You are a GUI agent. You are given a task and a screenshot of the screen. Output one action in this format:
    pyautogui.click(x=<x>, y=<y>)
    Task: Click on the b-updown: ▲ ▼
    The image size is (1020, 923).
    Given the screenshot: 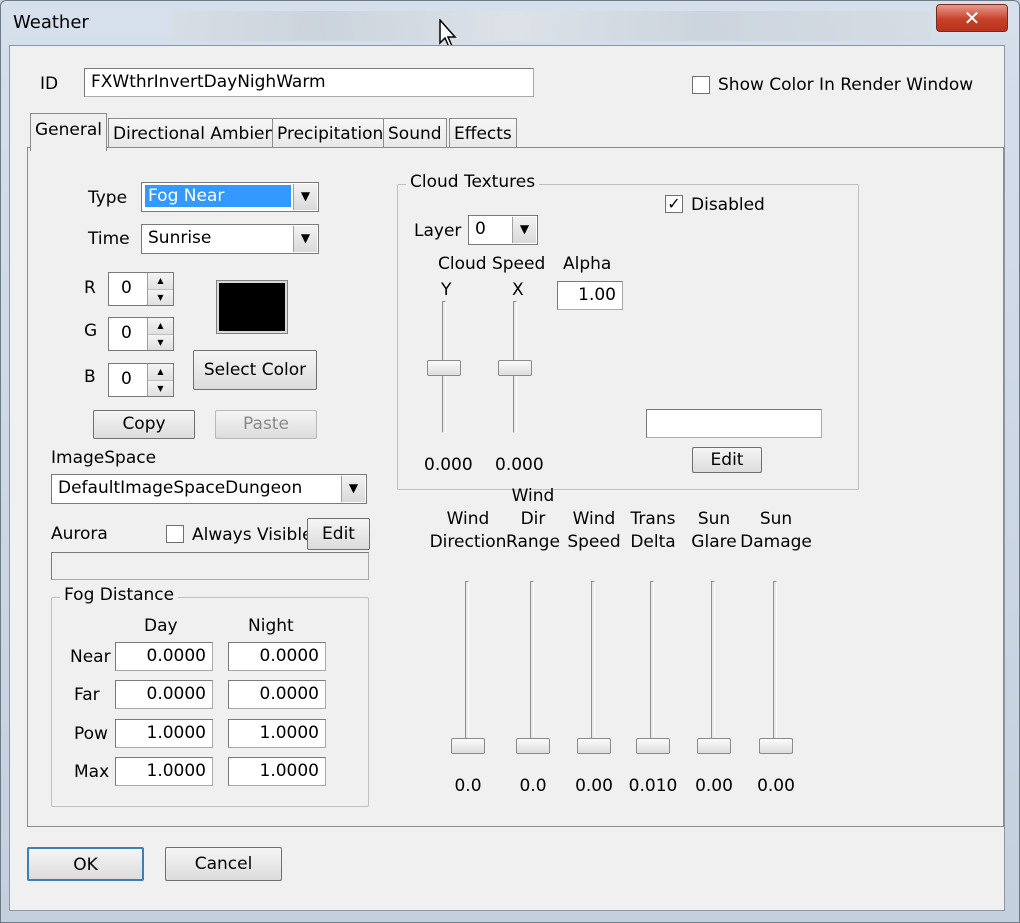 What is the action you would take?
    pyautogui.click(x=160, y=380)
    